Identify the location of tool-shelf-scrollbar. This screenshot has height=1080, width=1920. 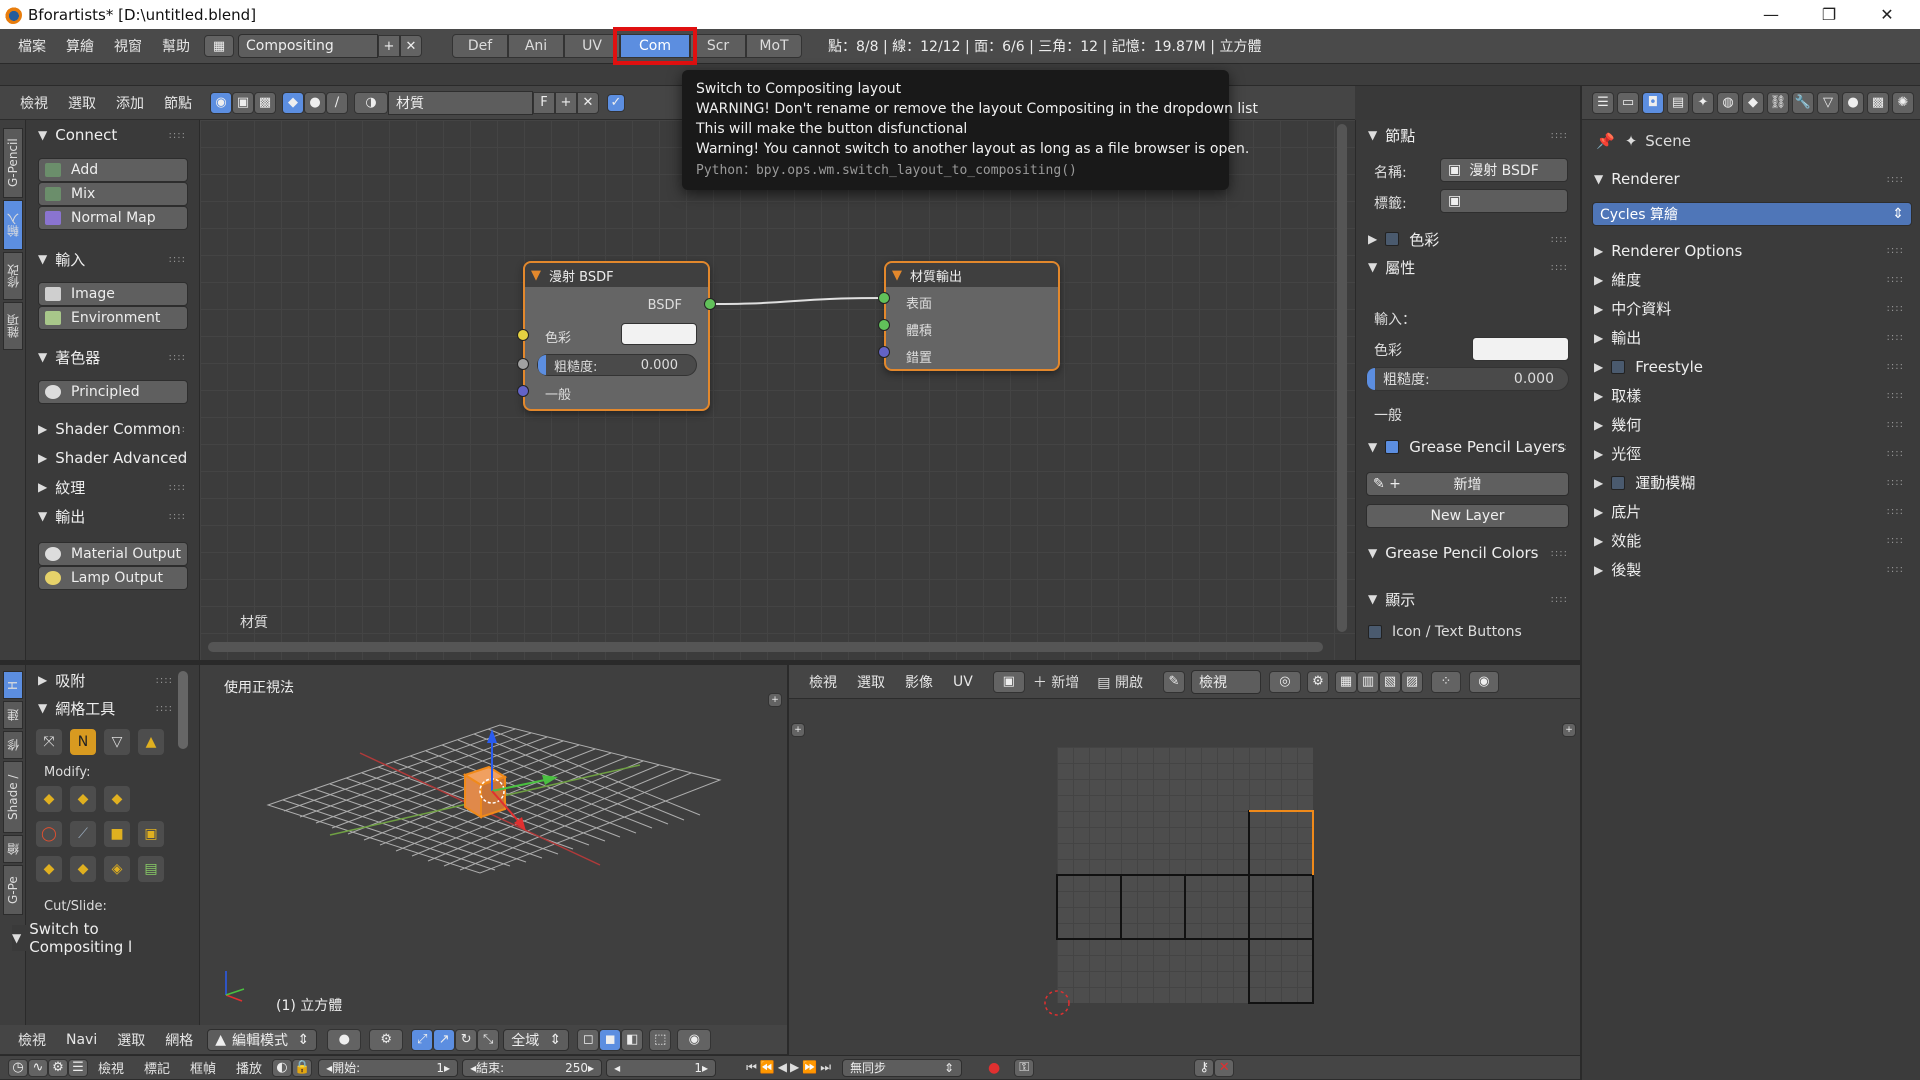
(183, 710).